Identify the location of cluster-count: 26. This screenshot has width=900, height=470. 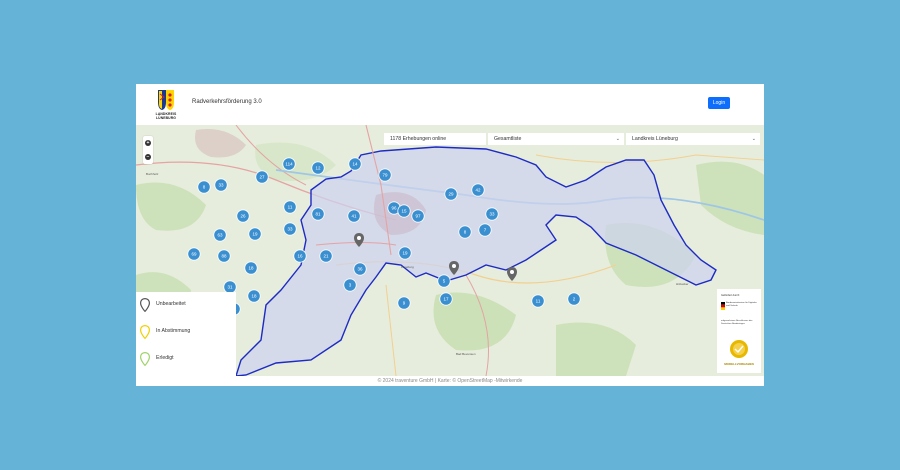
(243, 216).